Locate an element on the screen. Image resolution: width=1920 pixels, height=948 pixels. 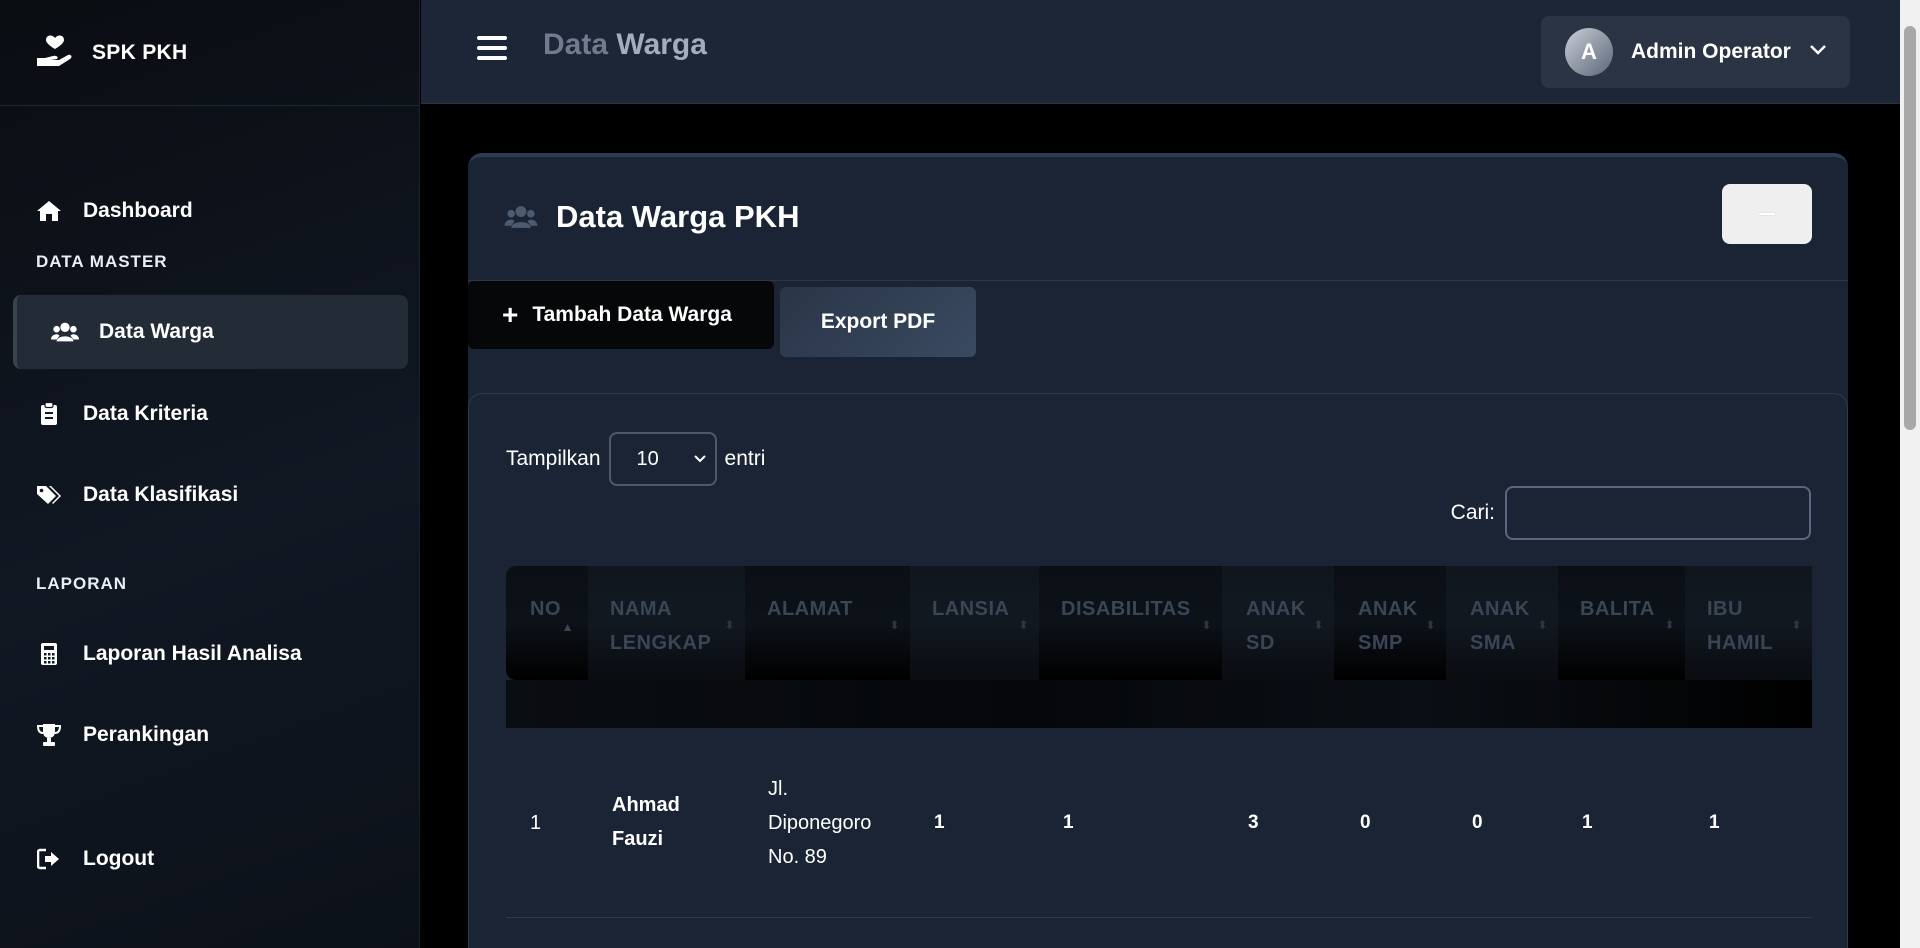
column-header-label: NO is located at coordinates (545, 609).